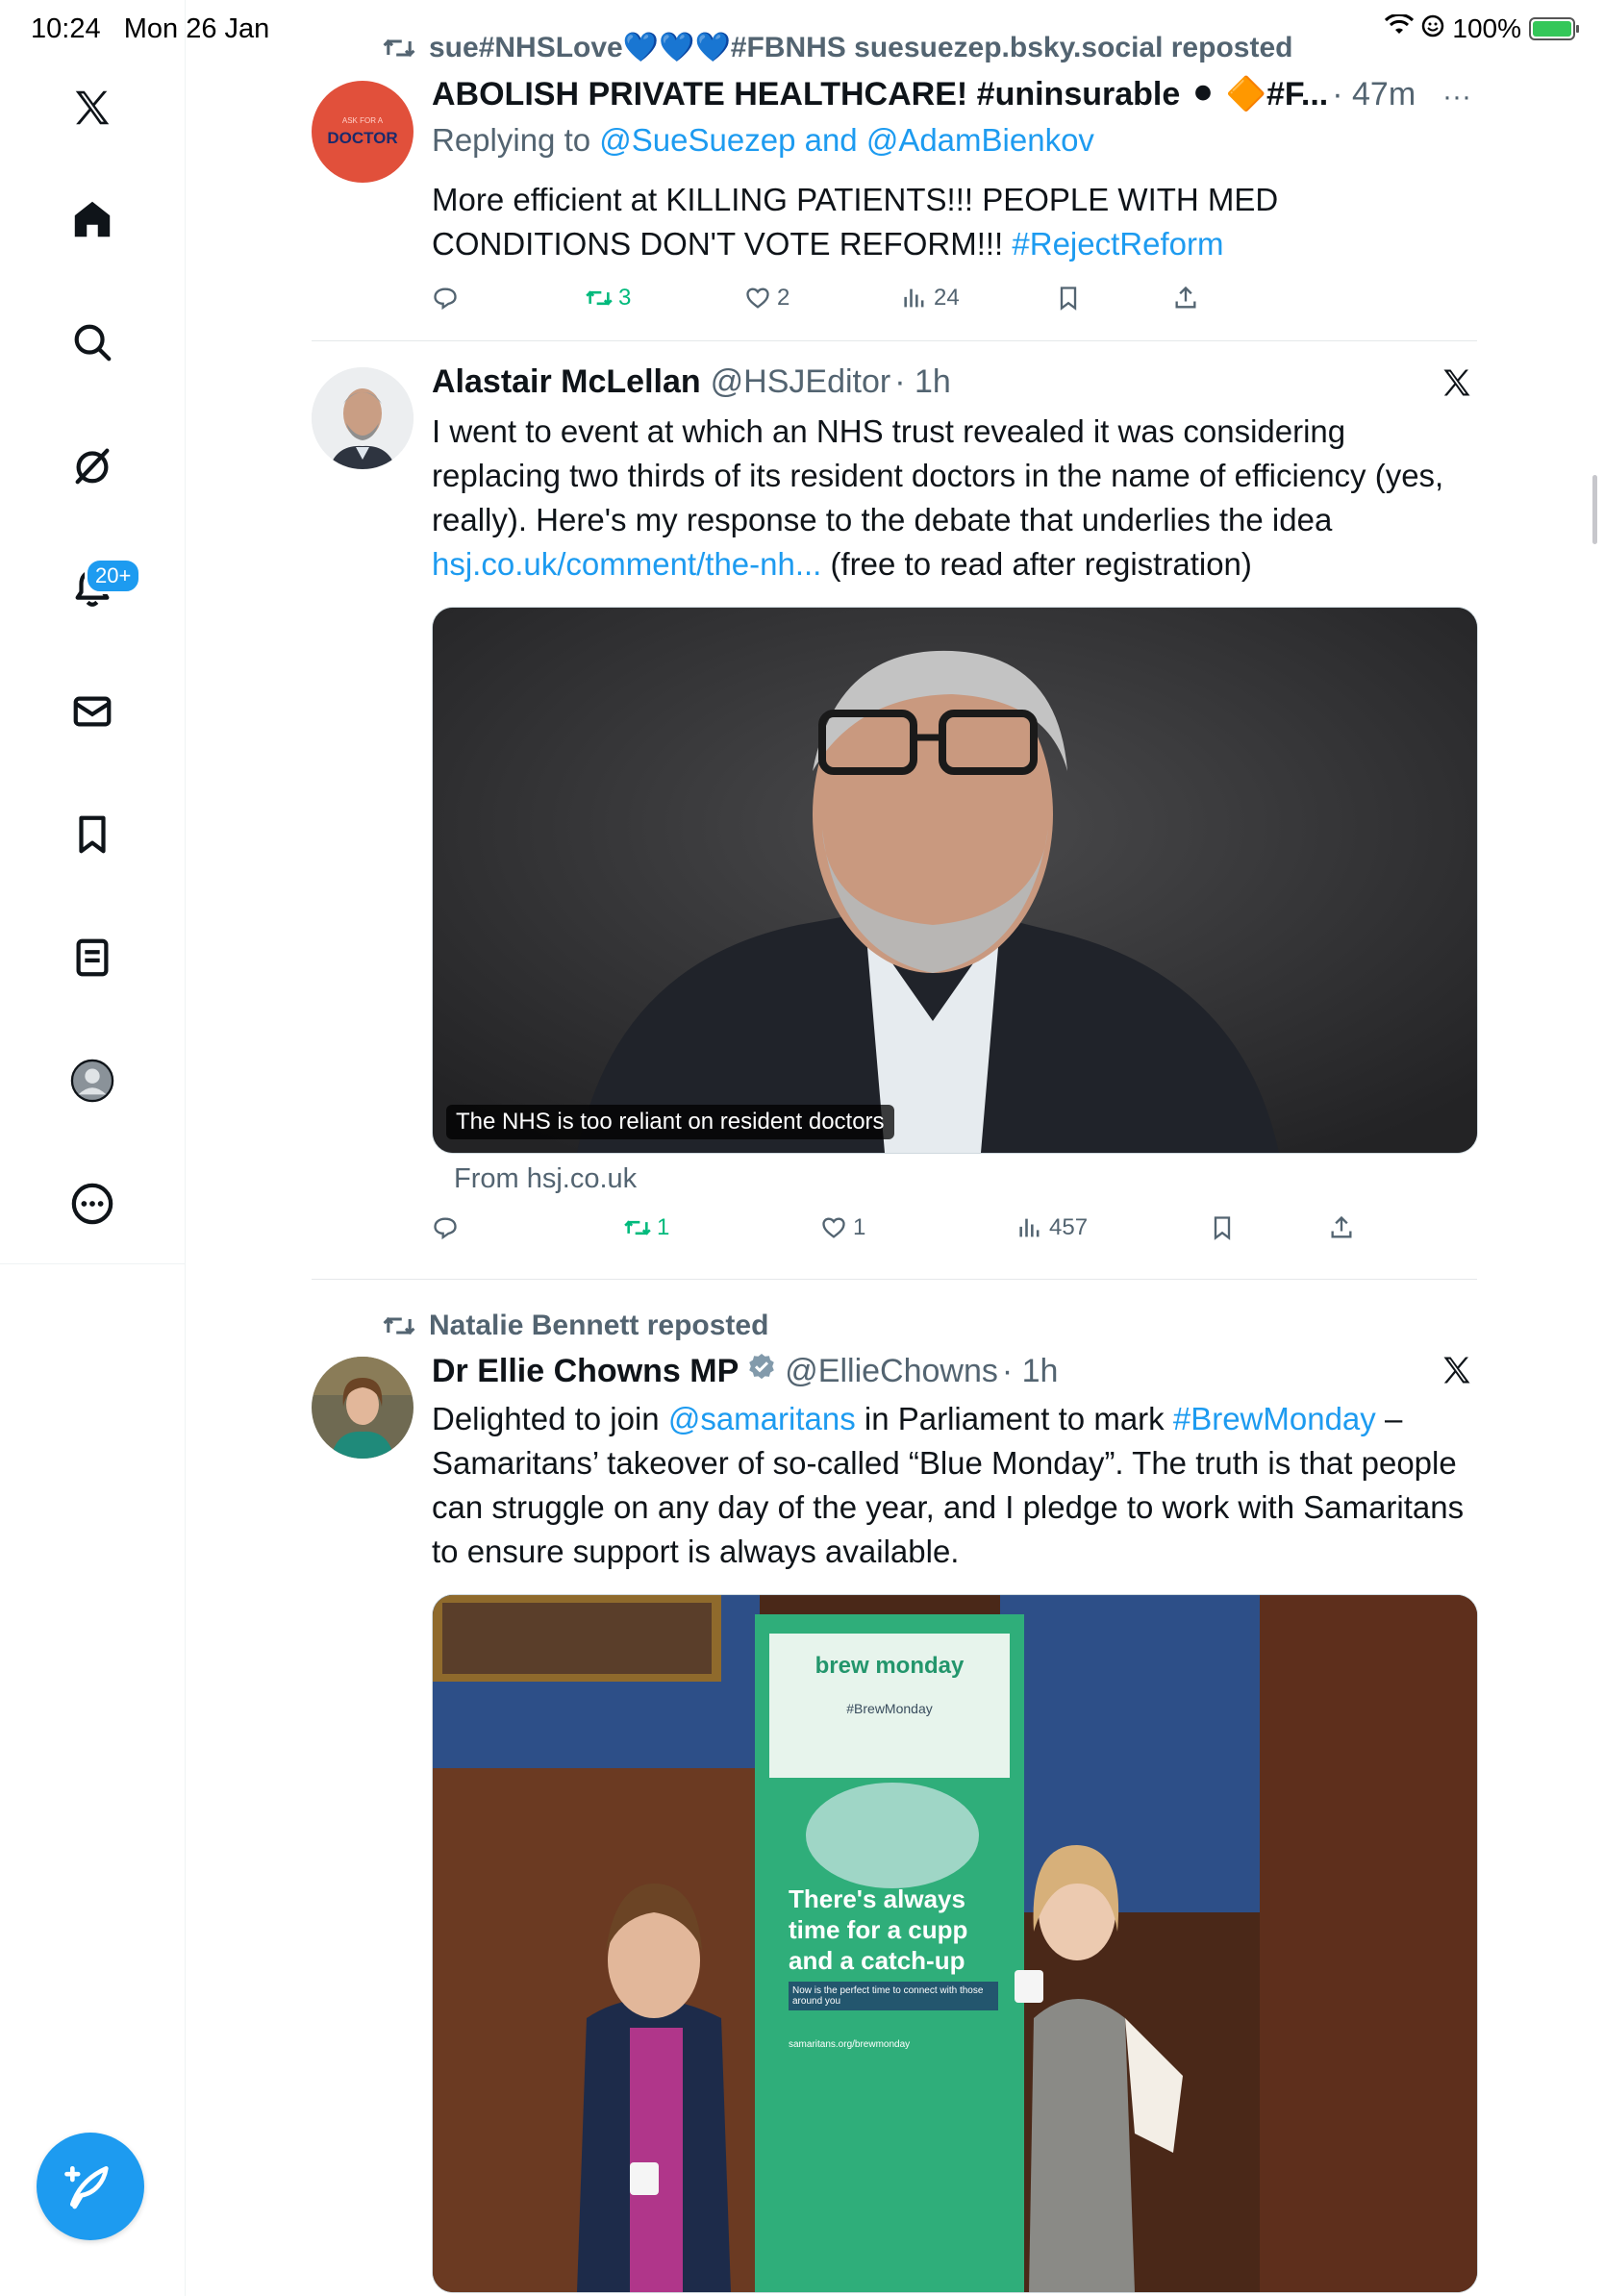  What do you see at coordinates (92, 1081) in the screenshot?
I see `profile-icon` at bounding box center [92, 1081].